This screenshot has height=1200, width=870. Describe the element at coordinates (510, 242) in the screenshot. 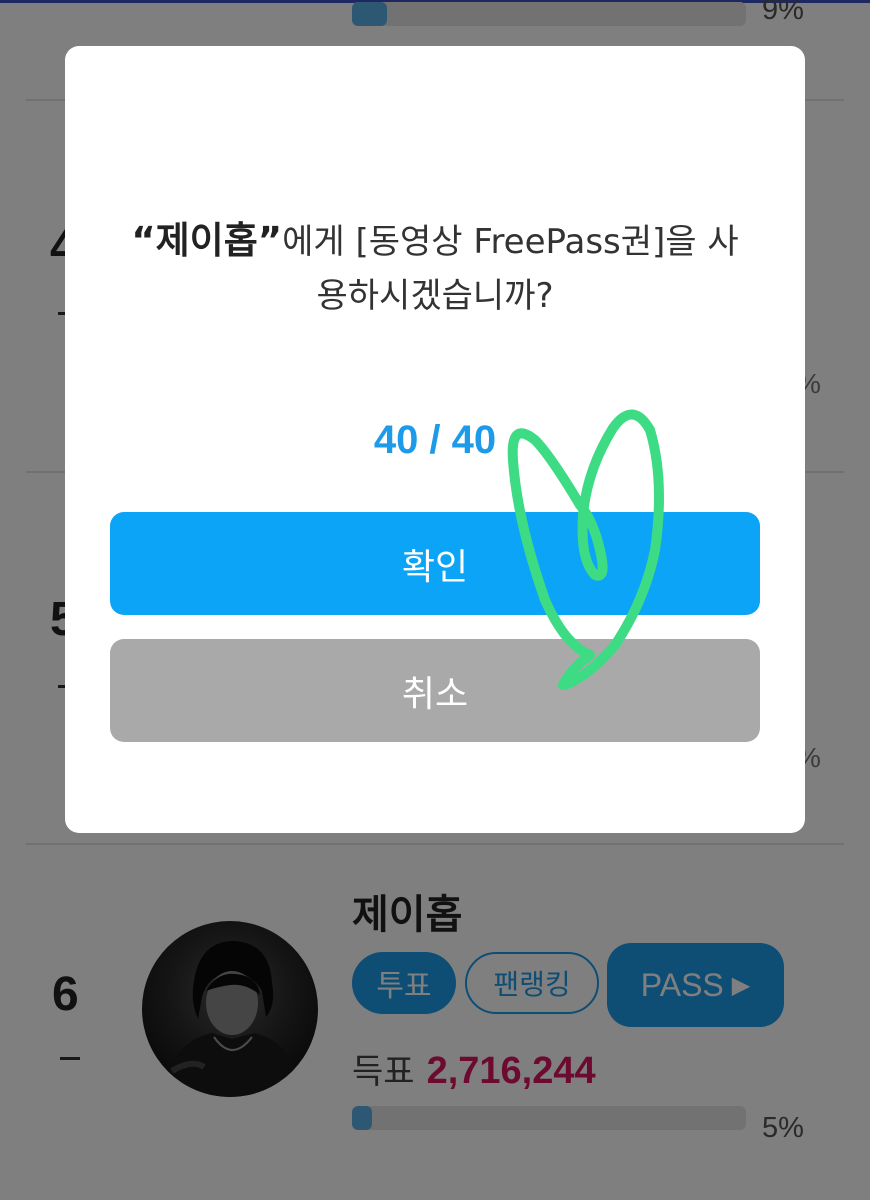

I see `dialog-message-line-1: 에게 [동영상 FreePass권]을 사` at that location.